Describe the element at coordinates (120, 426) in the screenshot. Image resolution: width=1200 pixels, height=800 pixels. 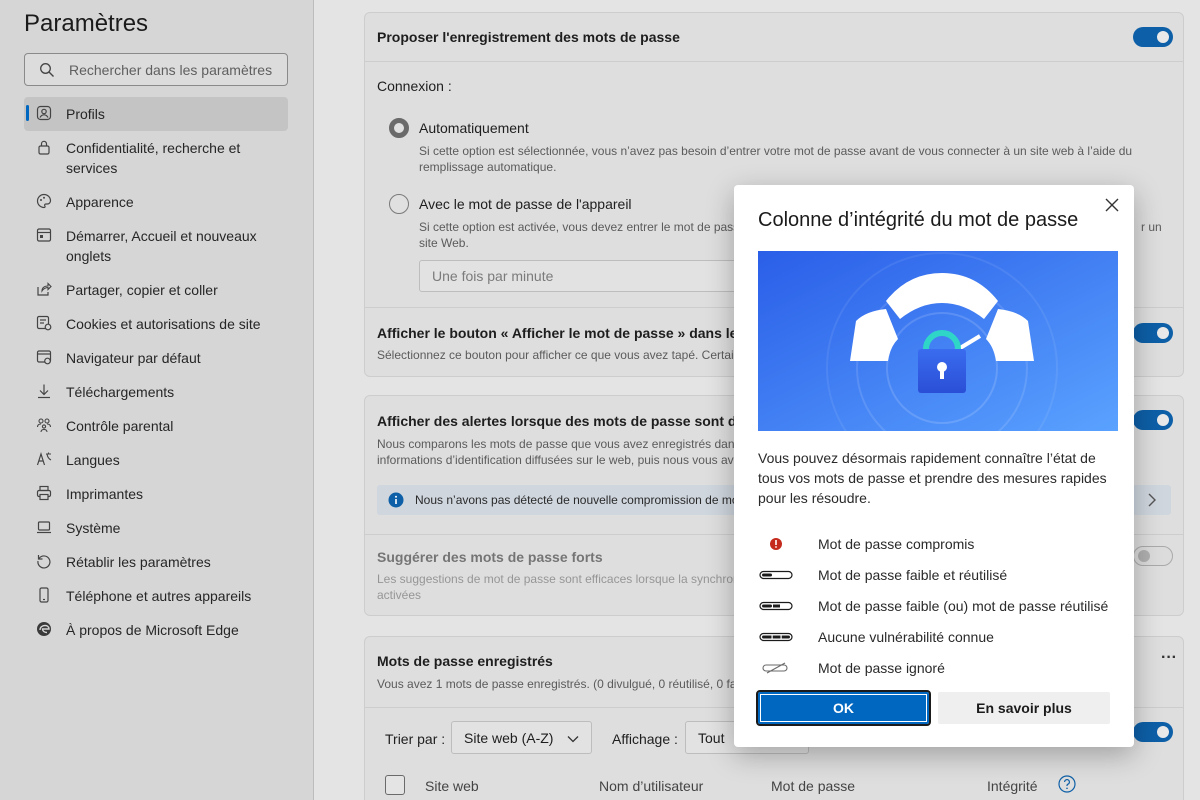
I see `sidebar-item-label: Contrôle parental` at that location.